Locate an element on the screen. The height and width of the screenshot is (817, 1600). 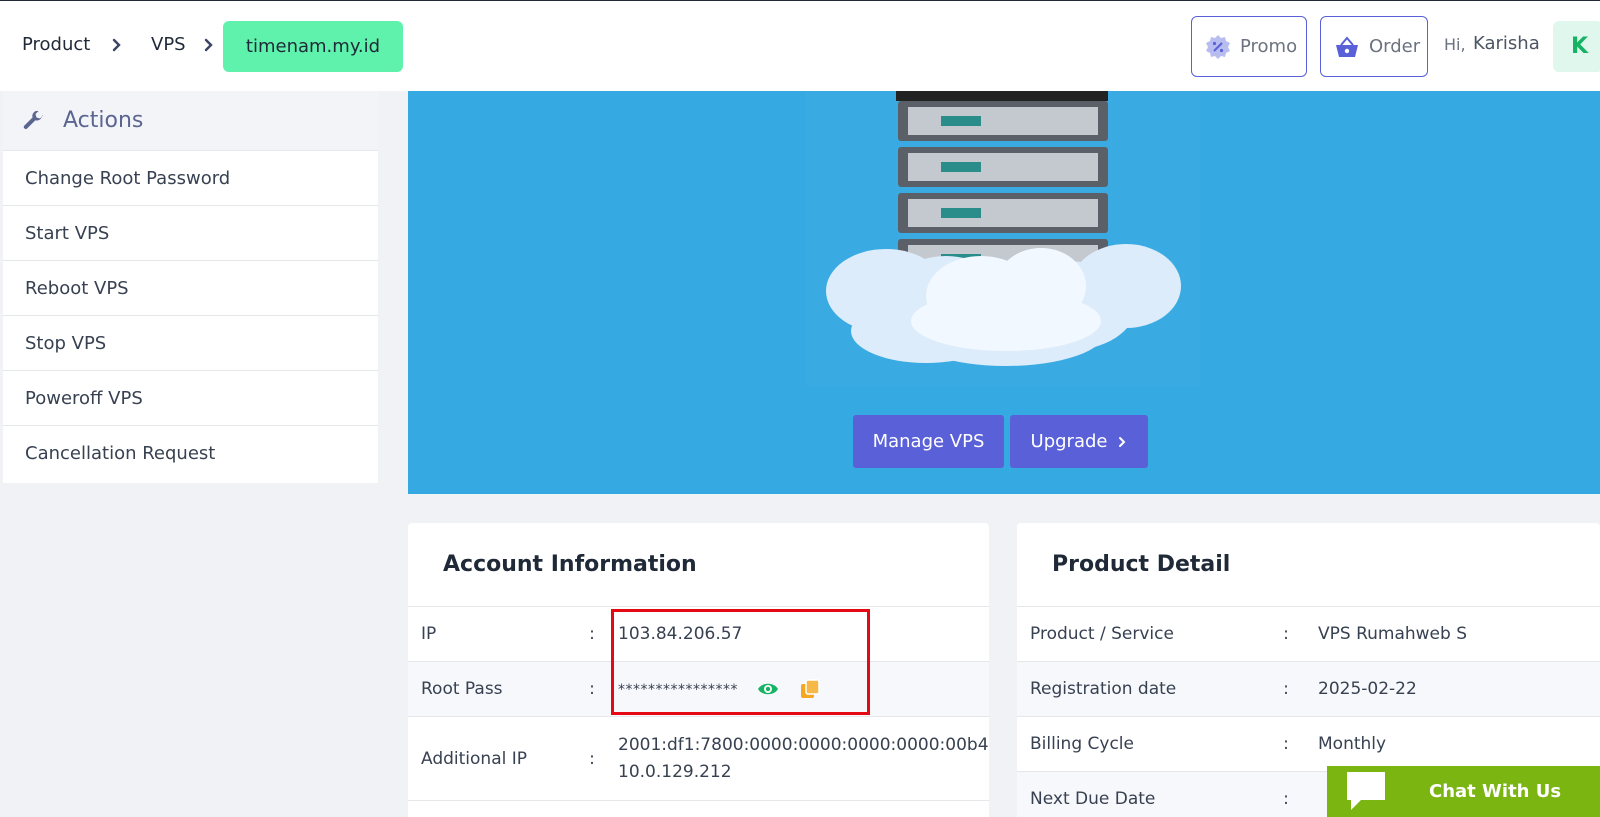
wrench-icon is located at coordinates (33, 121).